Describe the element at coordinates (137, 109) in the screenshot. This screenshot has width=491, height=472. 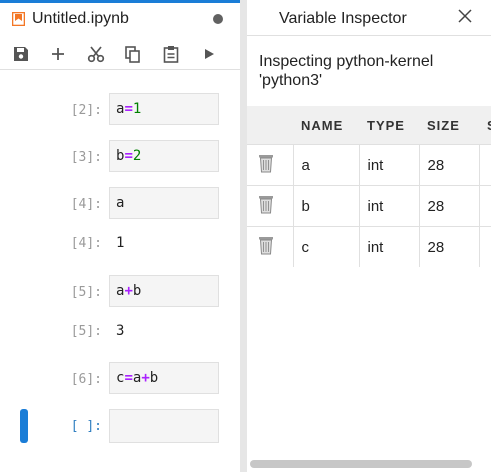
I see `code-number: 1` at that location.